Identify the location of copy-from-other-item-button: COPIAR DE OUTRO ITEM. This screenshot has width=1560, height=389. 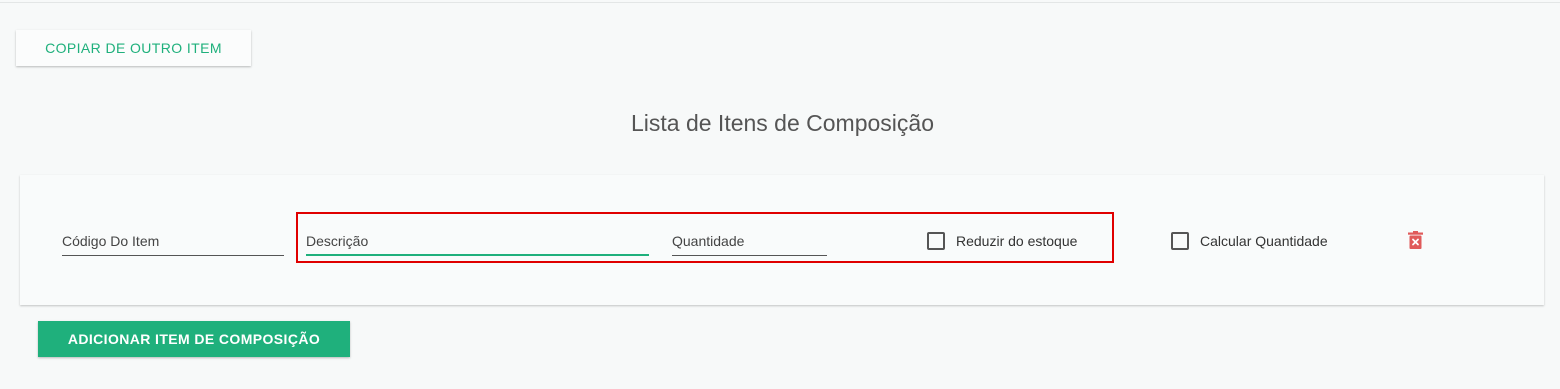
(133, 48).